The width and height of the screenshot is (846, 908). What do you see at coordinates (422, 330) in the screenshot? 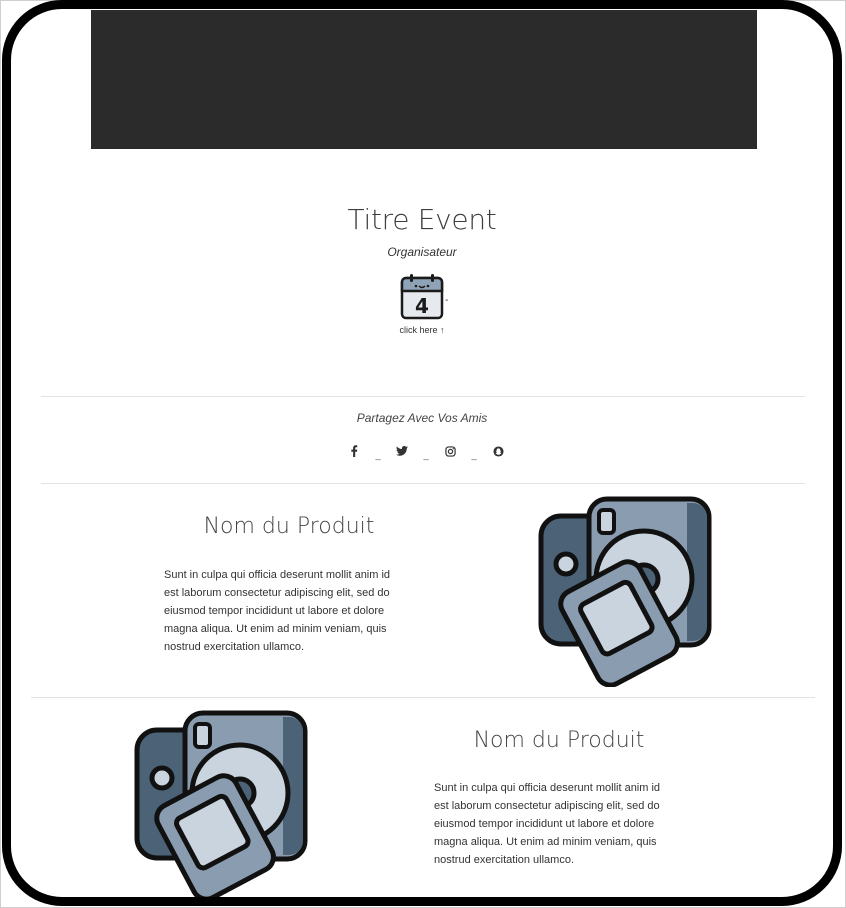
I see `click-here-link: click here ↑` at bounding box center [422, 330].